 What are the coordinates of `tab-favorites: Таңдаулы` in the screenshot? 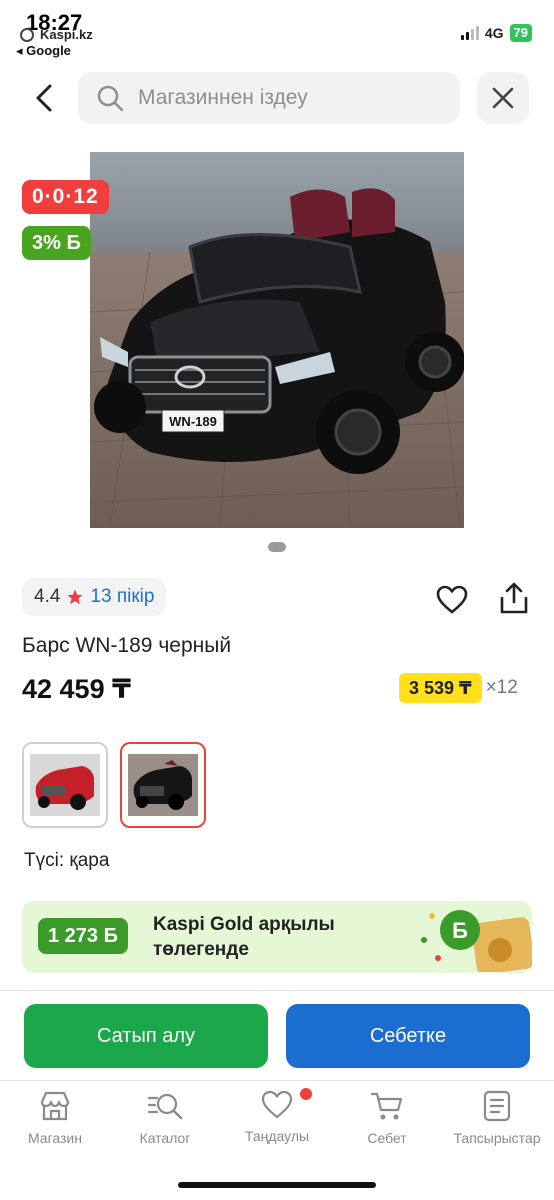 It's located at (277, 1117).